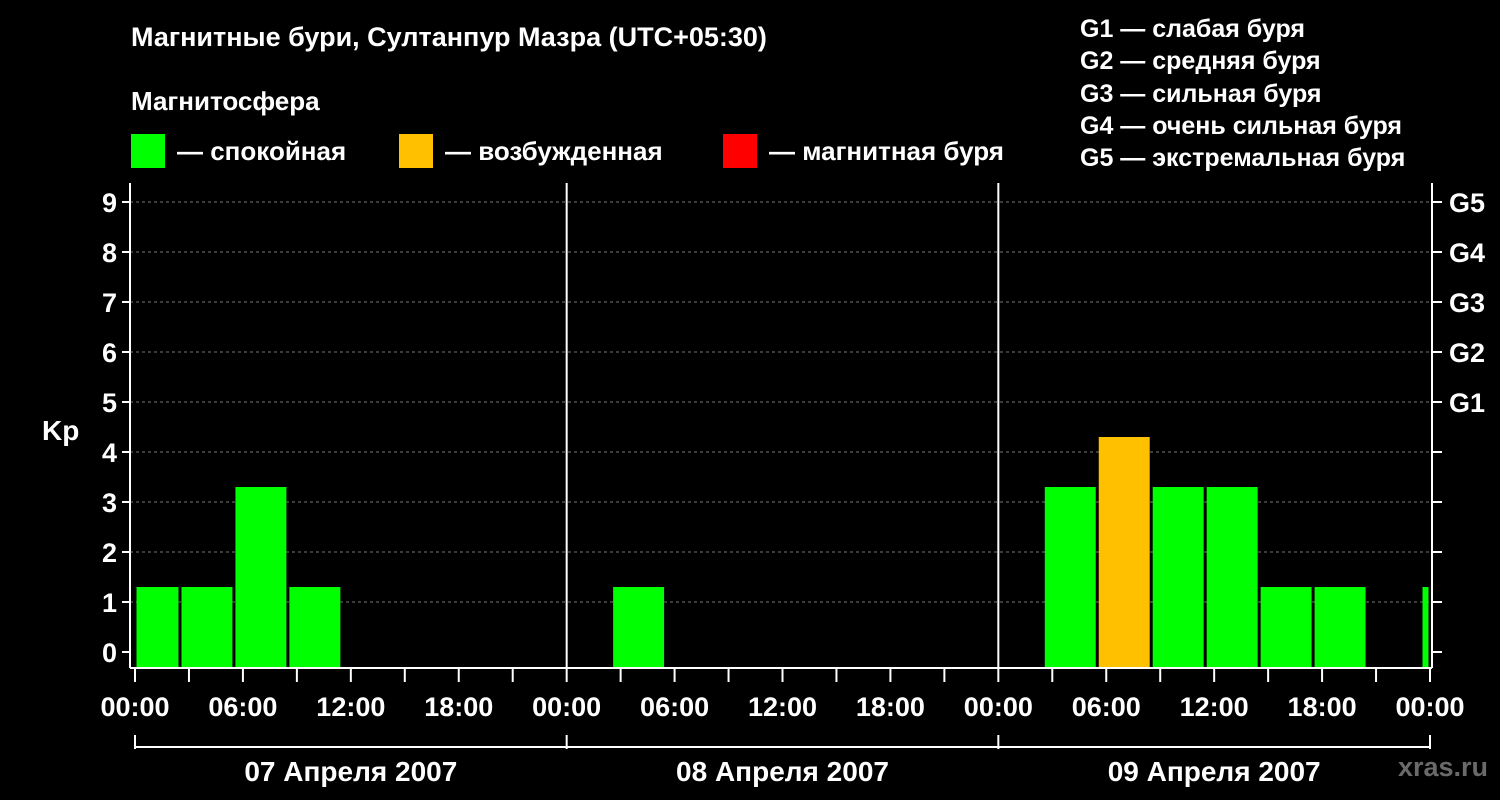 The height and width of the screenshot is (800, 1500). Describe the element at coordinates (109, 253) in the screenshot. I see `y-tick-label: 8` at that location.